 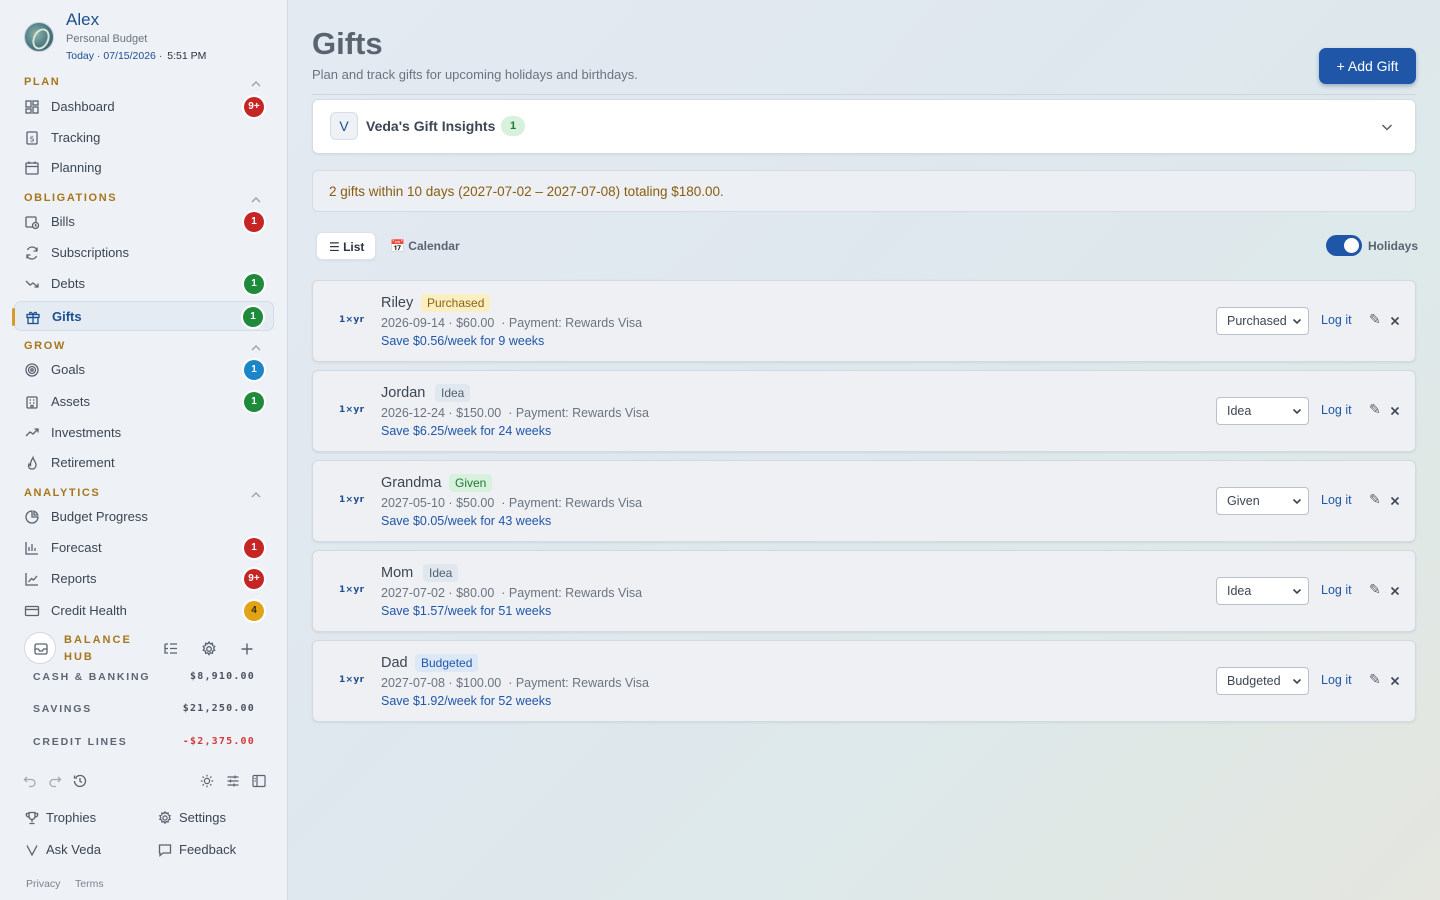 What do you see at coordinates (144, 548) in the screenshot?
I see `sidebar-item-forecast: Forecast 1` at bounding box center [144, 548].